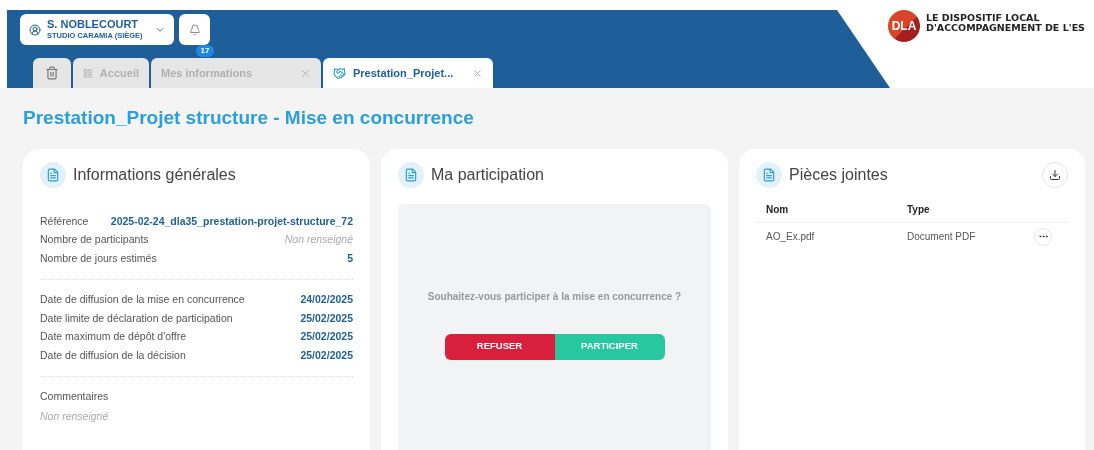 This screenshot has width=1094, height=450. I want to click on field-value: 5, so click(350, 258).